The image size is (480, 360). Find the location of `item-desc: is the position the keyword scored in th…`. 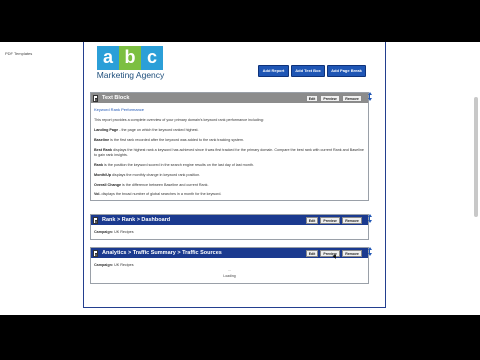

item-desc: is the position the keyword scored in th… is located at coordinates (178, 165).